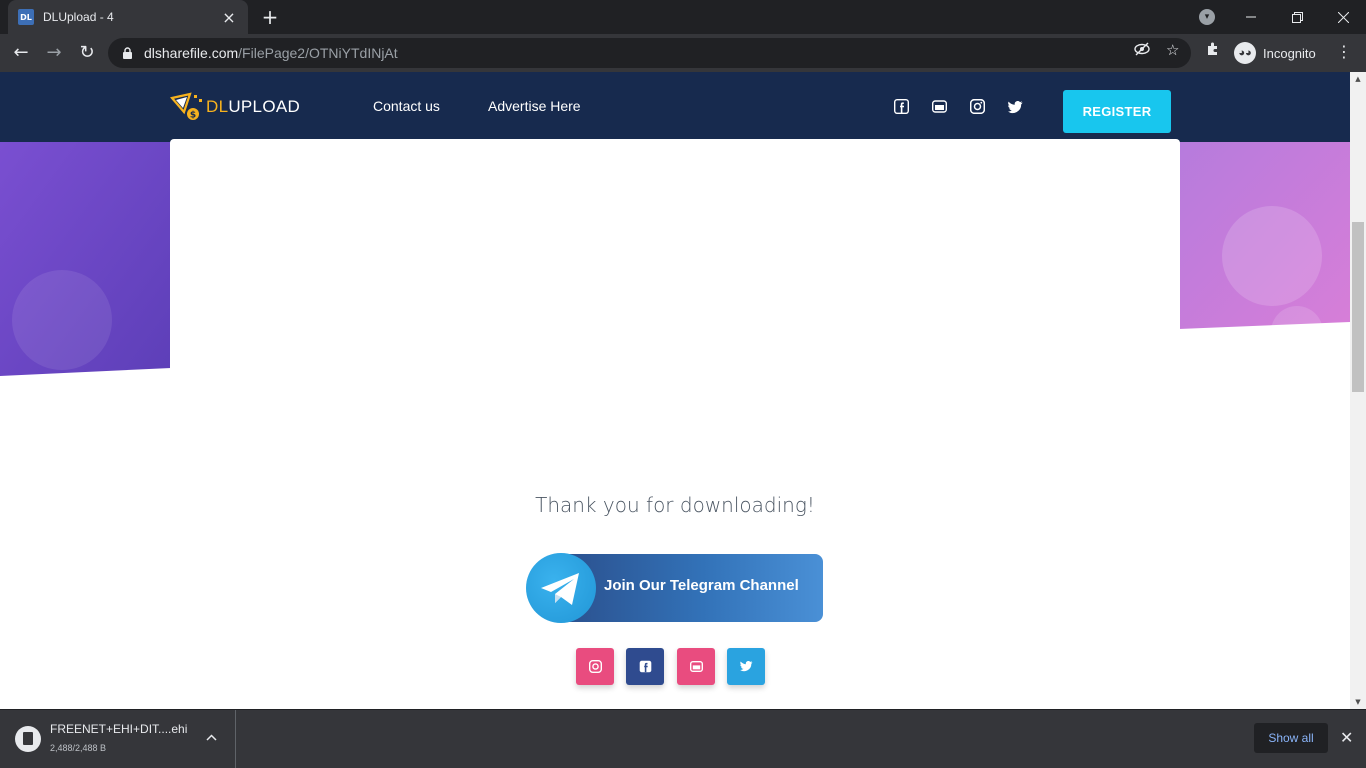 This screenshot has height=768, width=1366. I want to click on browser-tab: DL DLUpload - 4 ×, so click(128, 17).